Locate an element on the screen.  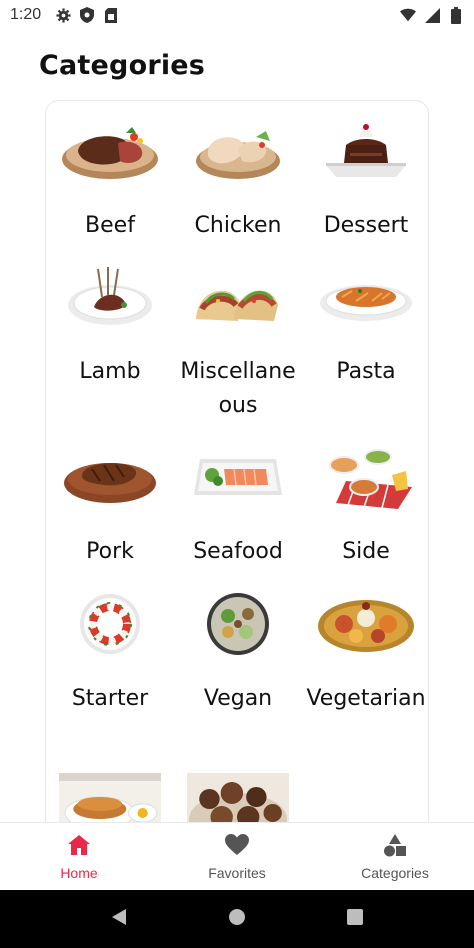
home-icon is located at coordinates (79, 847).